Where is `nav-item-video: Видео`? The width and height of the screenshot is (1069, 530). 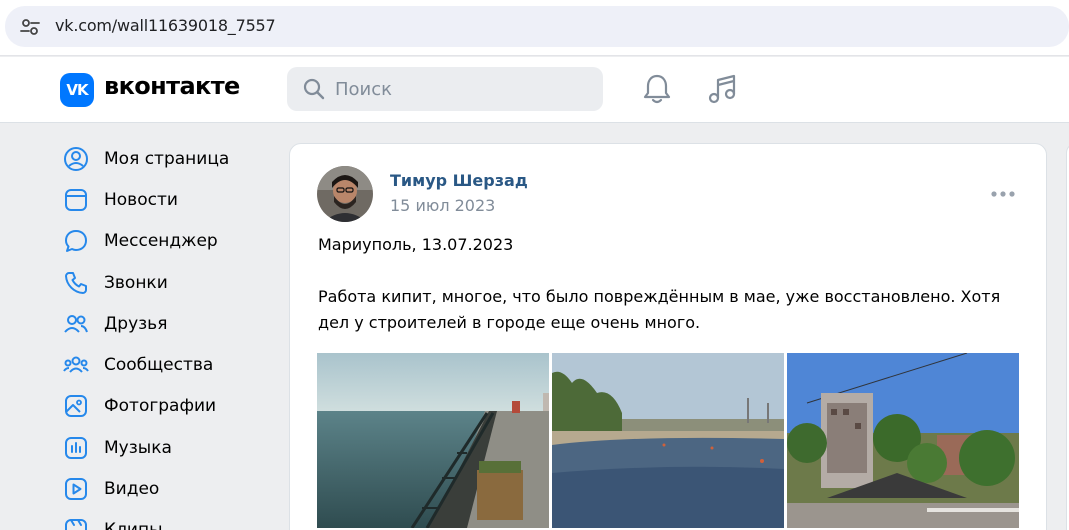 nav-item-video: Видео is located at coordinates (170, 488).